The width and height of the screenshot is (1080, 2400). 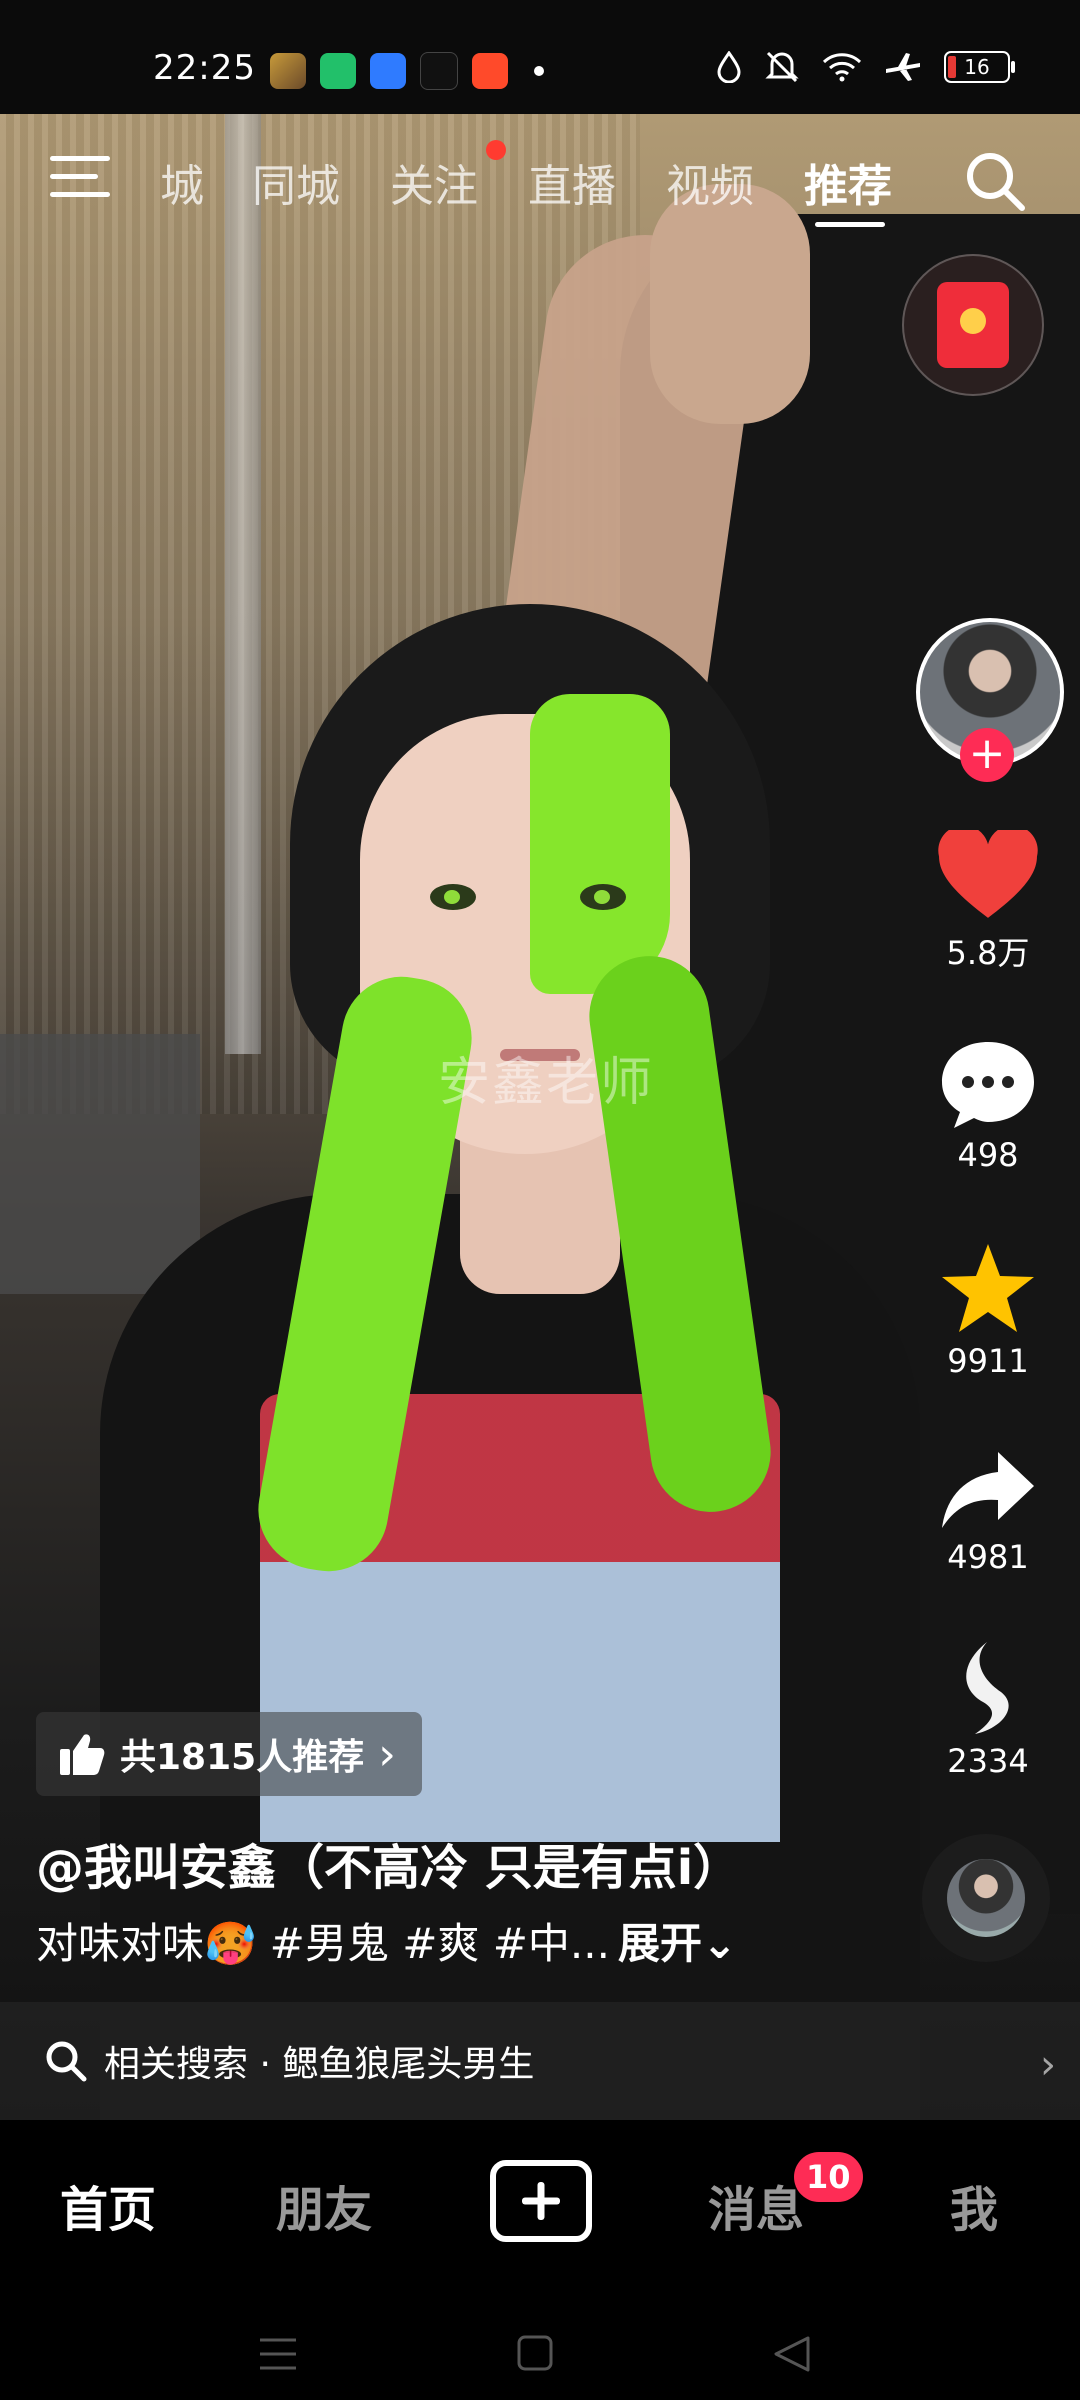 I want to click on like-button: 5.8万, so click(x=988, y=902).